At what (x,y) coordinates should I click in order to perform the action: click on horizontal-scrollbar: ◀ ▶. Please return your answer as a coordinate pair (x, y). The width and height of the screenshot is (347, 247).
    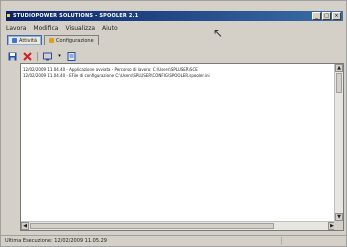
    Looking at the image, I should click on (178, 225).